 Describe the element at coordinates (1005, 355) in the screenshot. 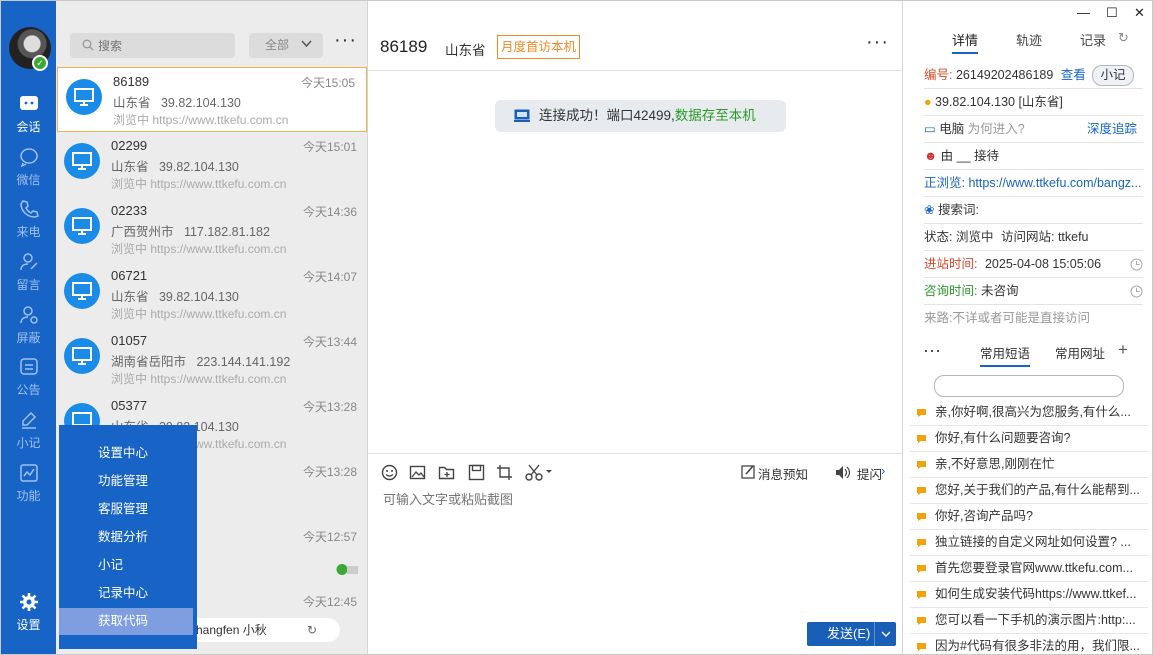

I see `tab-common-phrases: 常用短语` at that location.